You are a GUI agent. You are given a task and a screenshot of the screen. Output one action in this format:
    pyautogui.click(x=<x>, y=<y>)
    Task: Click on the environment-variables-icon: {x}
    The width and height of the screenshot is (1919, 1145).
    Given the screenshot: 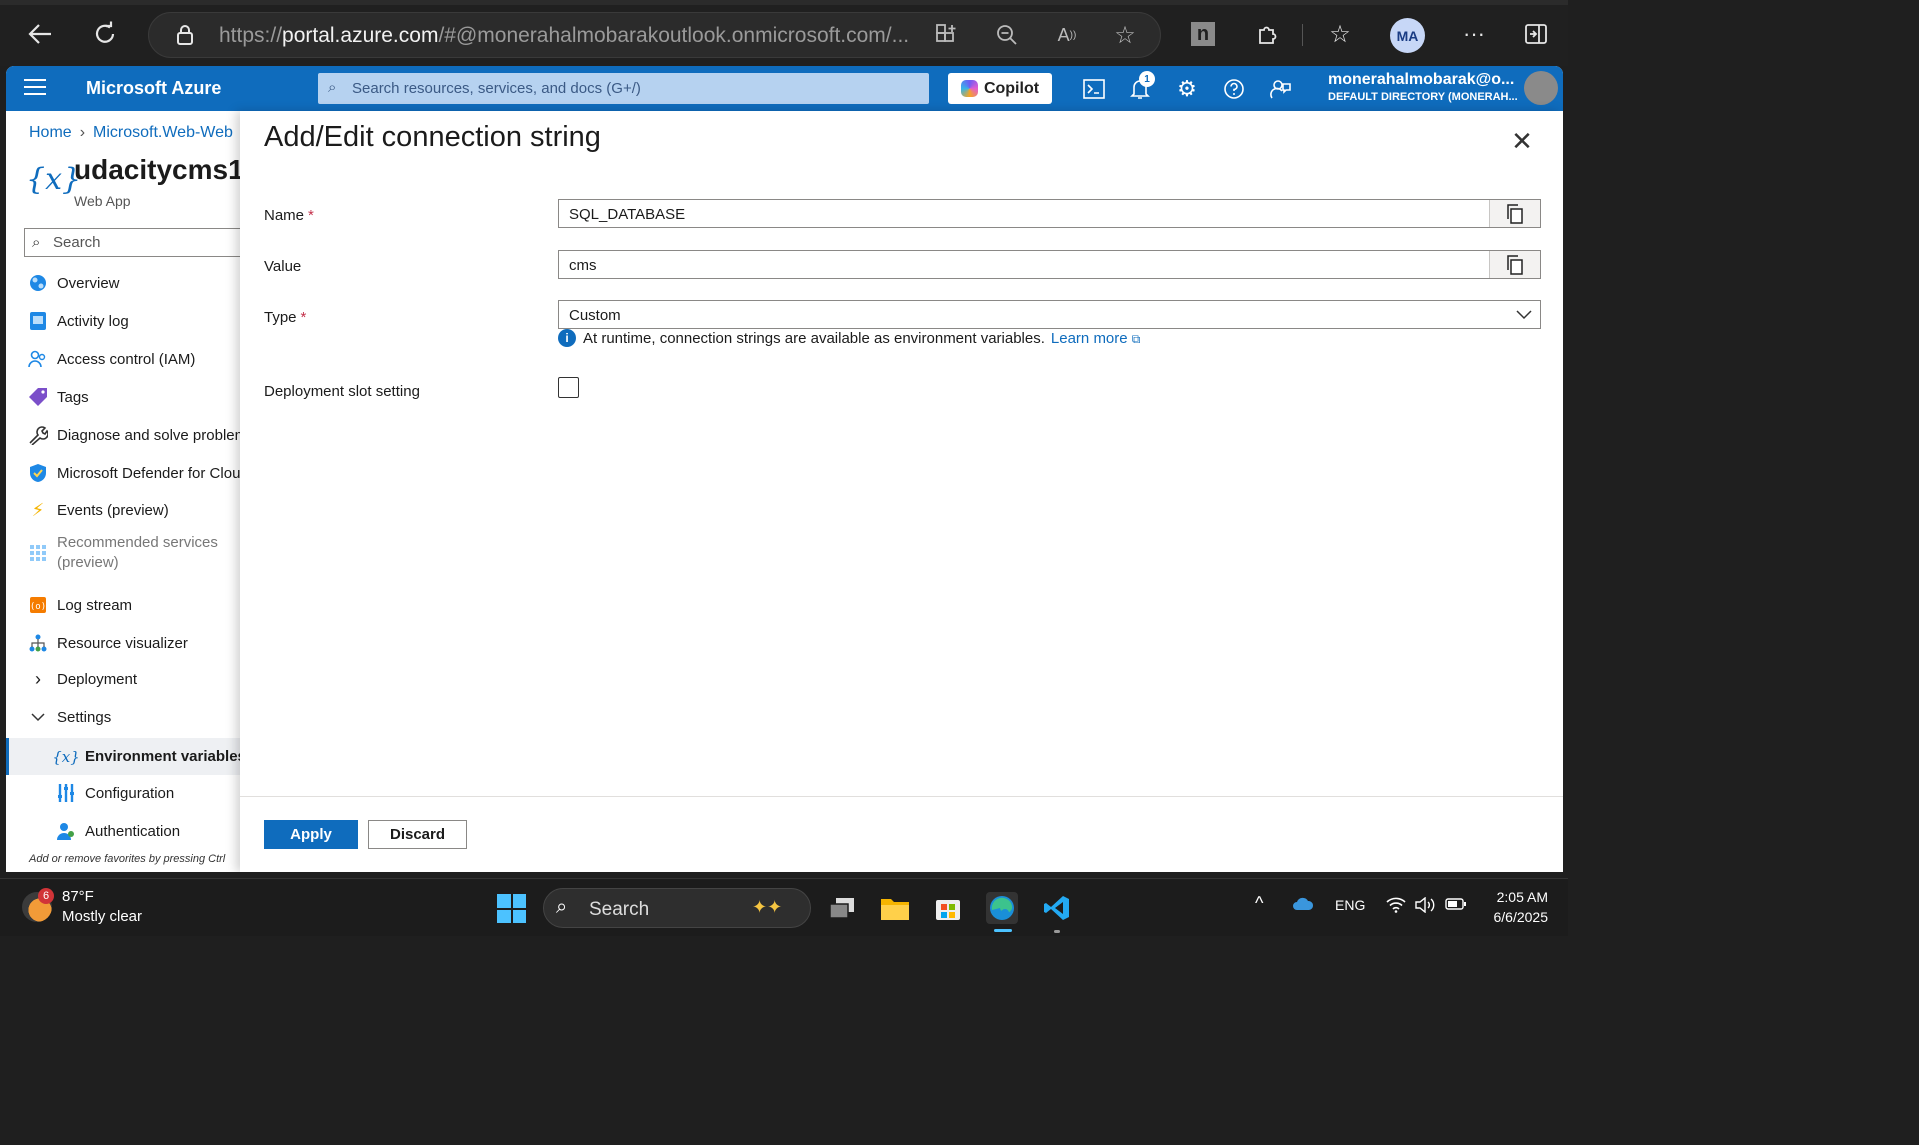 What is the action you would take?
    pyautogui.click(x=54, y=179)
    